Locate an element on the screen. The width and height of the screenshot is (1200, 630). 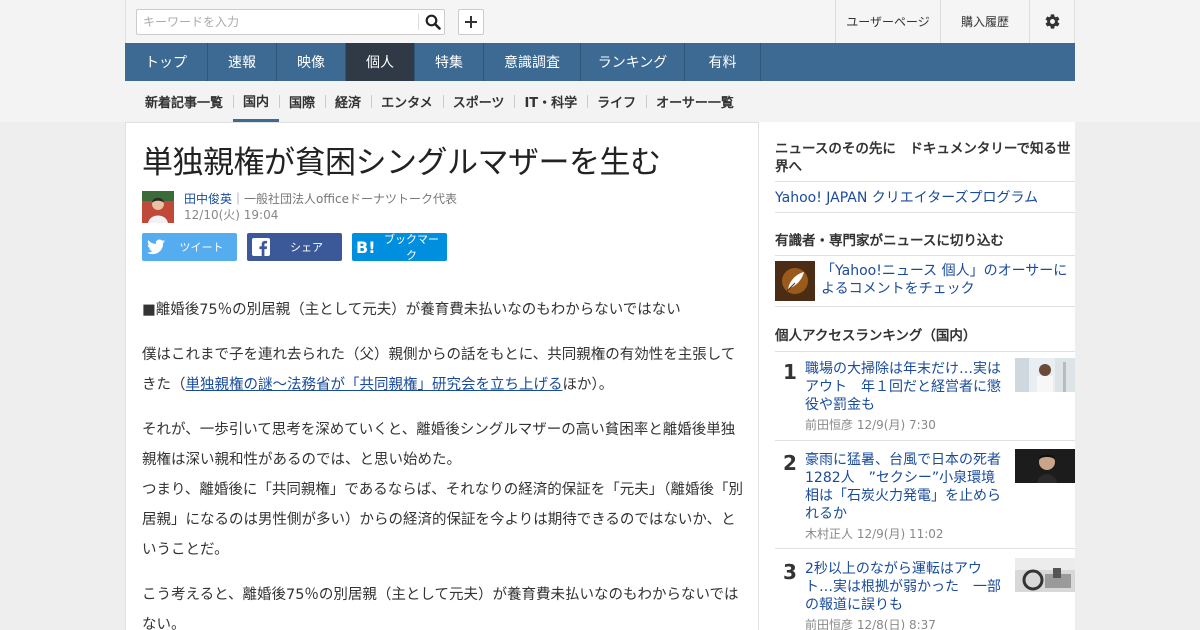
ranking-number: 1 is located at coordinates (790, 372).